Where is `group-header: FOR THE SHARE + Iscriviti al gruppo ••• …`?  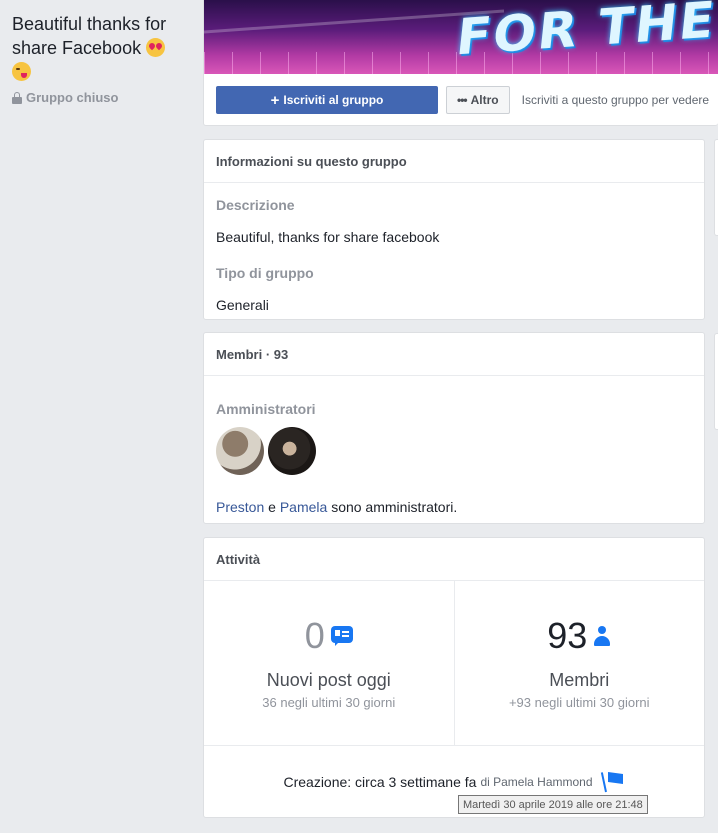
group-header: FOR THE SHARE + Iscriviti al gruppo ••• … is located at coordinates (460, 63).